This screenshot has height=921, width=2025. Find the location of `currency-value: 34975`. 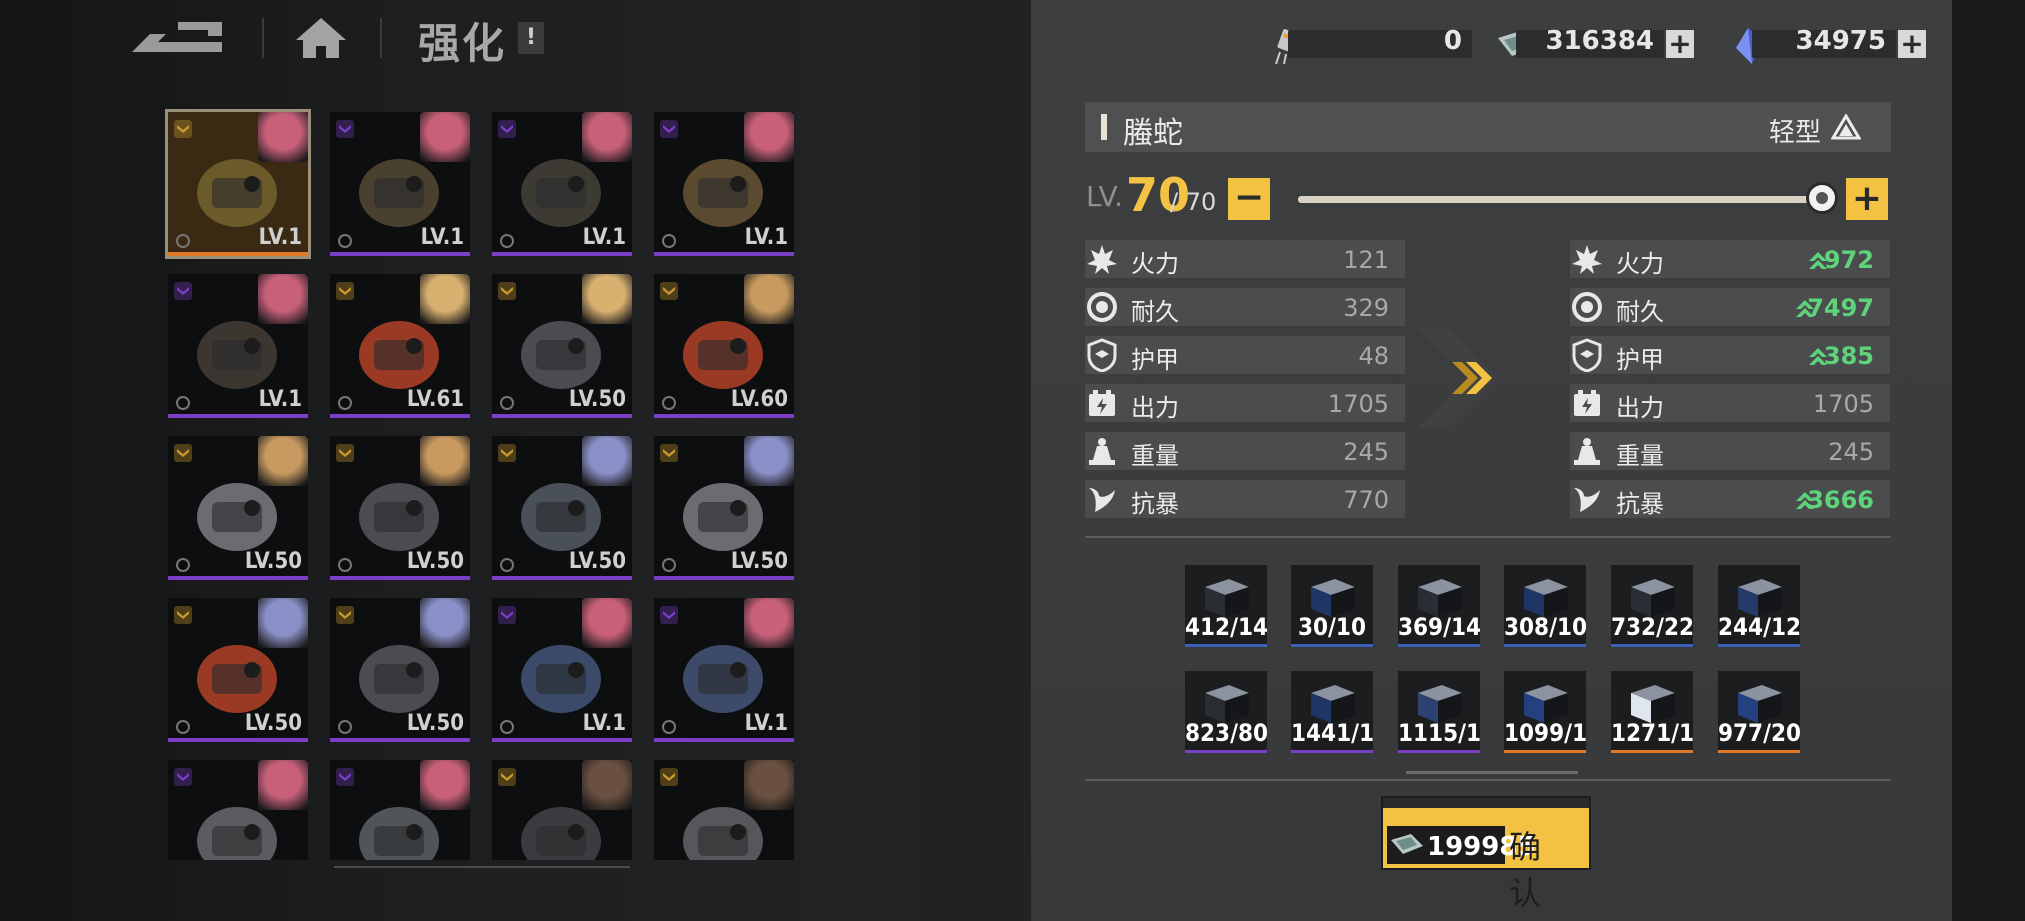

currency-value: 34975 is located at coordinates (1840, 41).